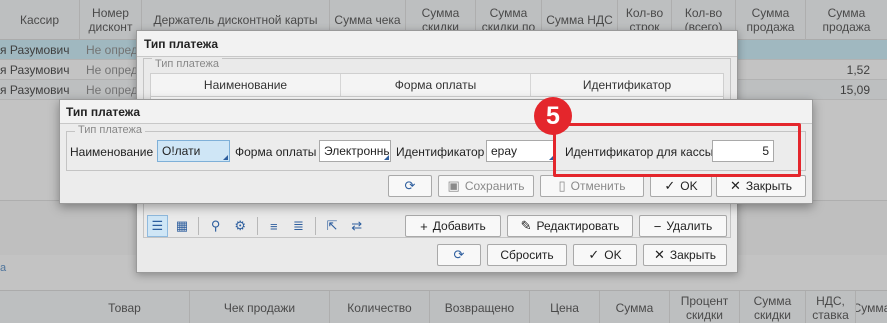  What do you see at coordinates (246, 85) in the screenshot?
I see `column-header: Наименование` at bounding box center [246, 85].